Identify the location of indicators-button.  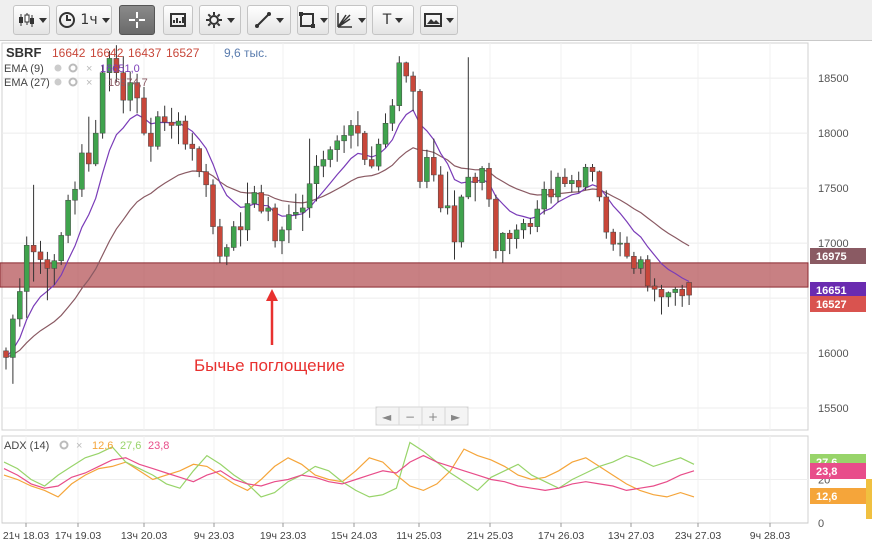
(178, 20).